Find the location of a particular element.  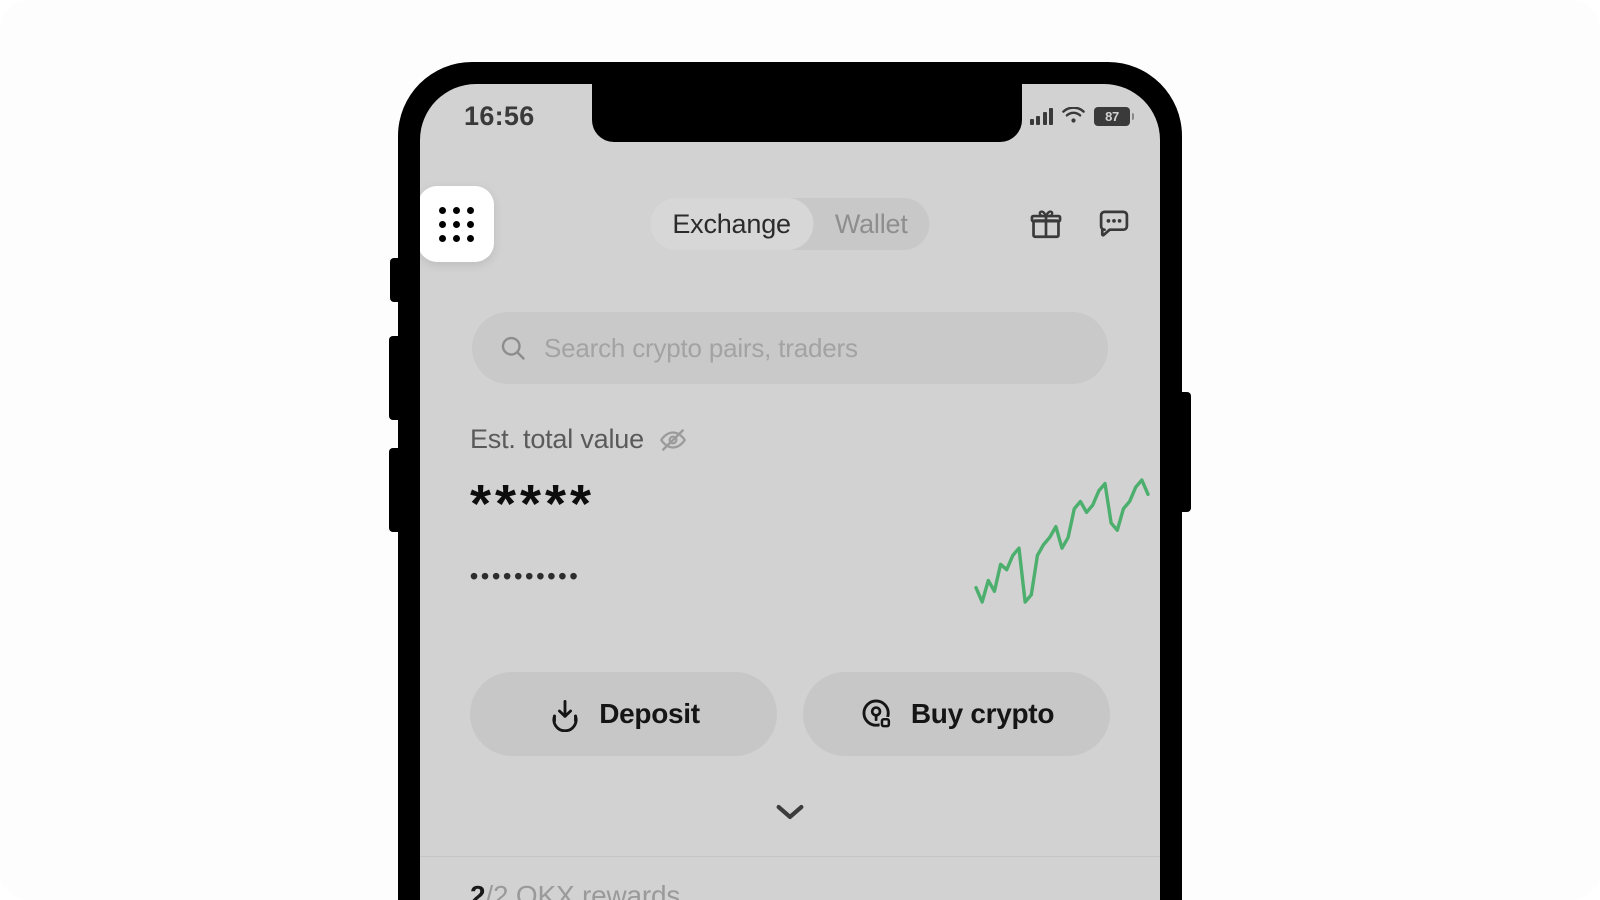

quick-action-row: Deposit Buy crypto is located at coordinates (790, 714).